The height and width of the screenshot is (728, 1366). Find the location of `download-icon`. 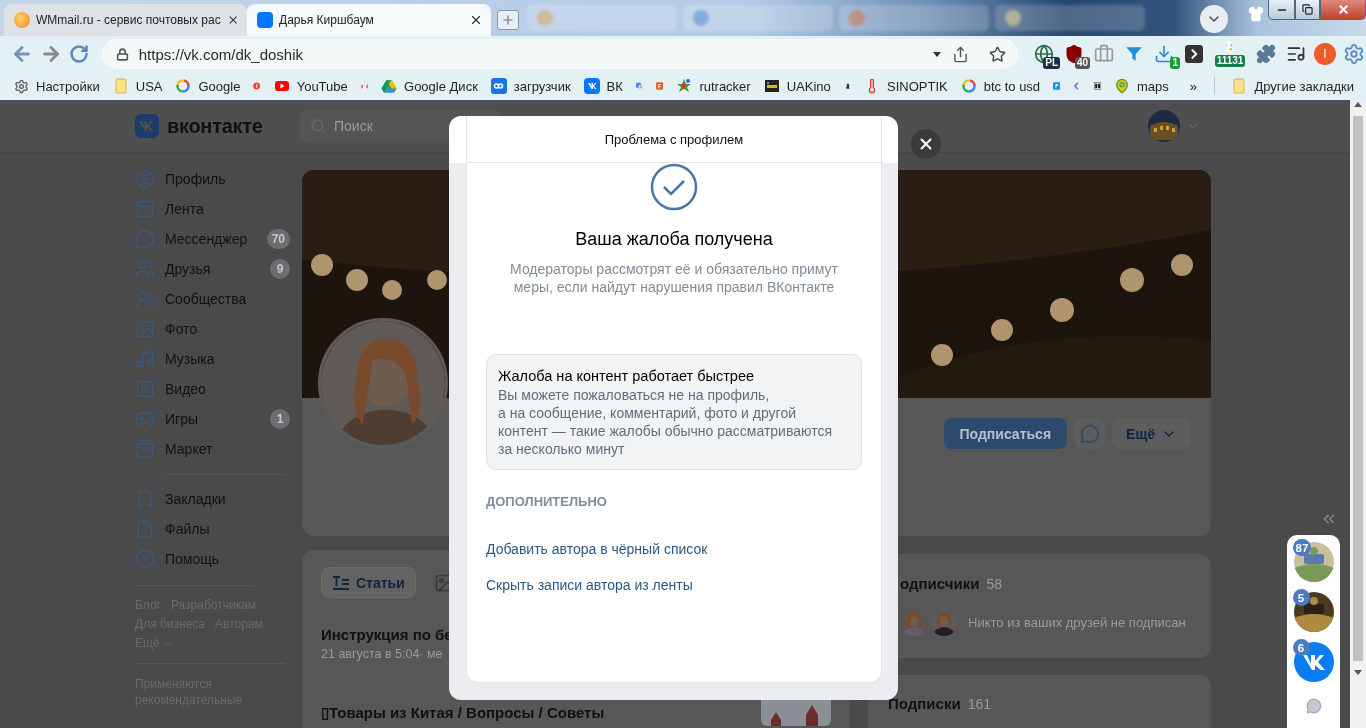

download-icon is located at coordinates (1164, 54).